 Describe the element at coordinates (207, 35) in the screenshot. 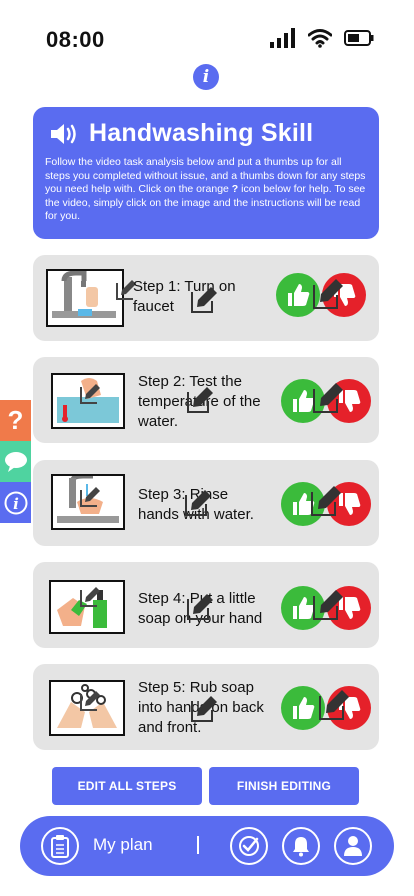

I see `status-bar: 08:00` at that location.